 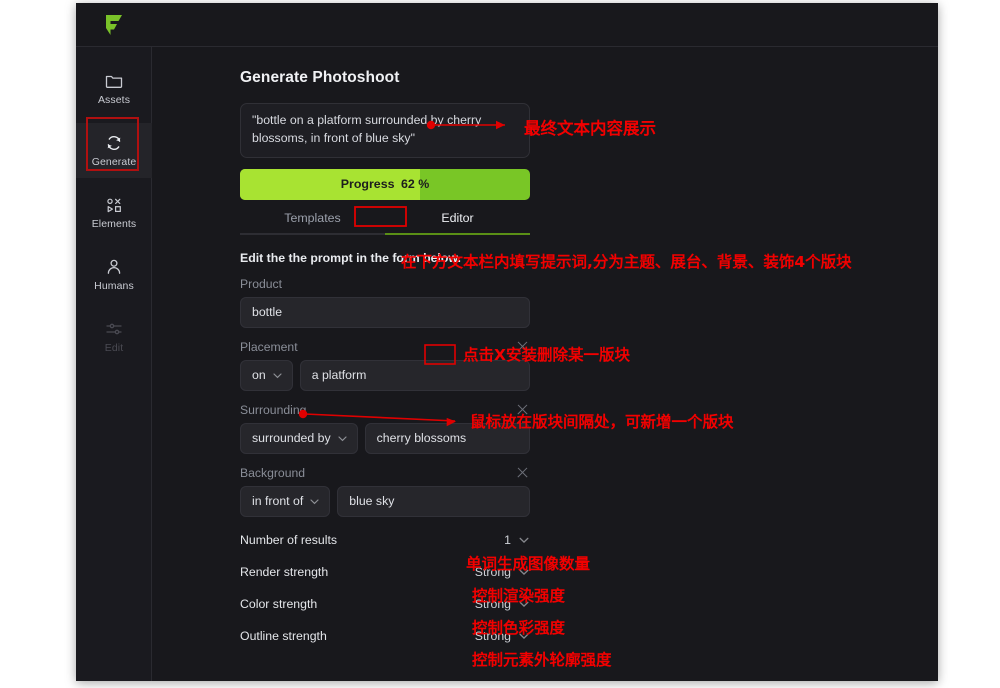 What do you see at coordinates (269, 346) in the screenshot?
I see `field-label: Placement` at bounding box center [269, 346].